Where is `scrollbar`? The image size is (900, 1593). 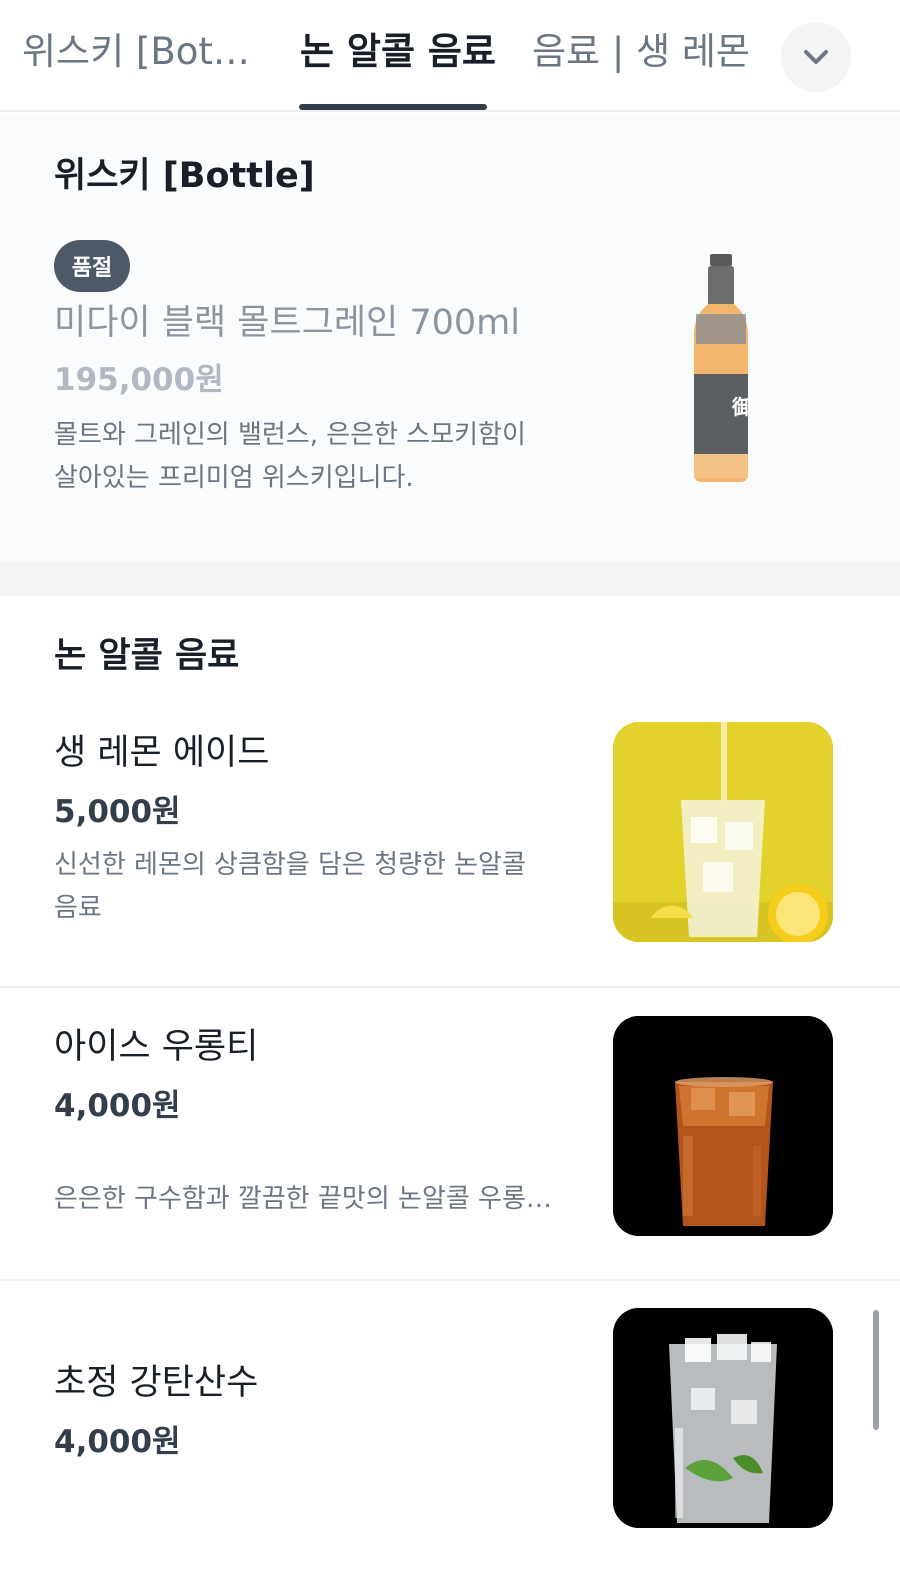
scrollbar is located at coordinates (876, 1370).